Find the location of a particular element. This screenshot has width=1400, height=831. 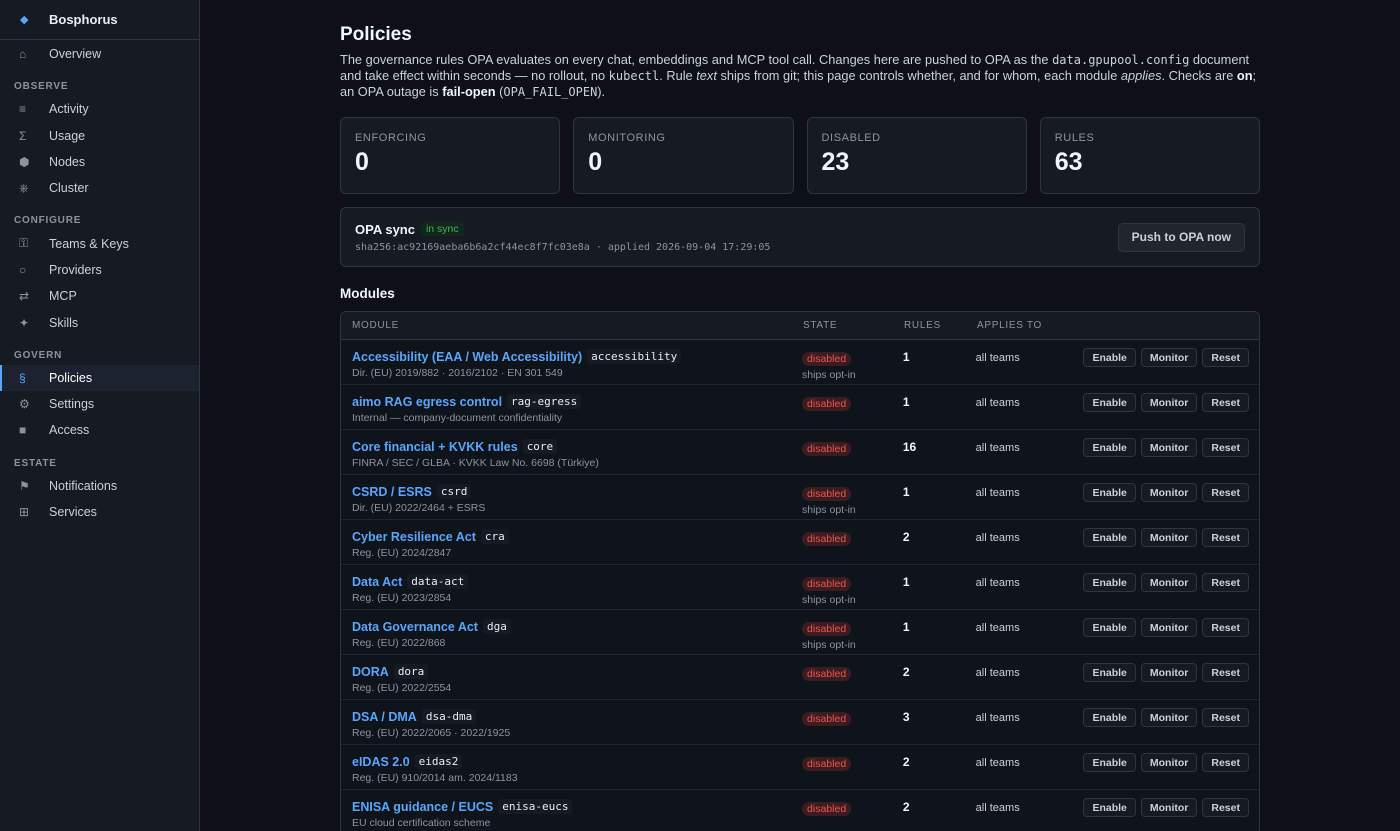

sidebar-item-activity: ≡ Activity is located at coordinates (99, 109).